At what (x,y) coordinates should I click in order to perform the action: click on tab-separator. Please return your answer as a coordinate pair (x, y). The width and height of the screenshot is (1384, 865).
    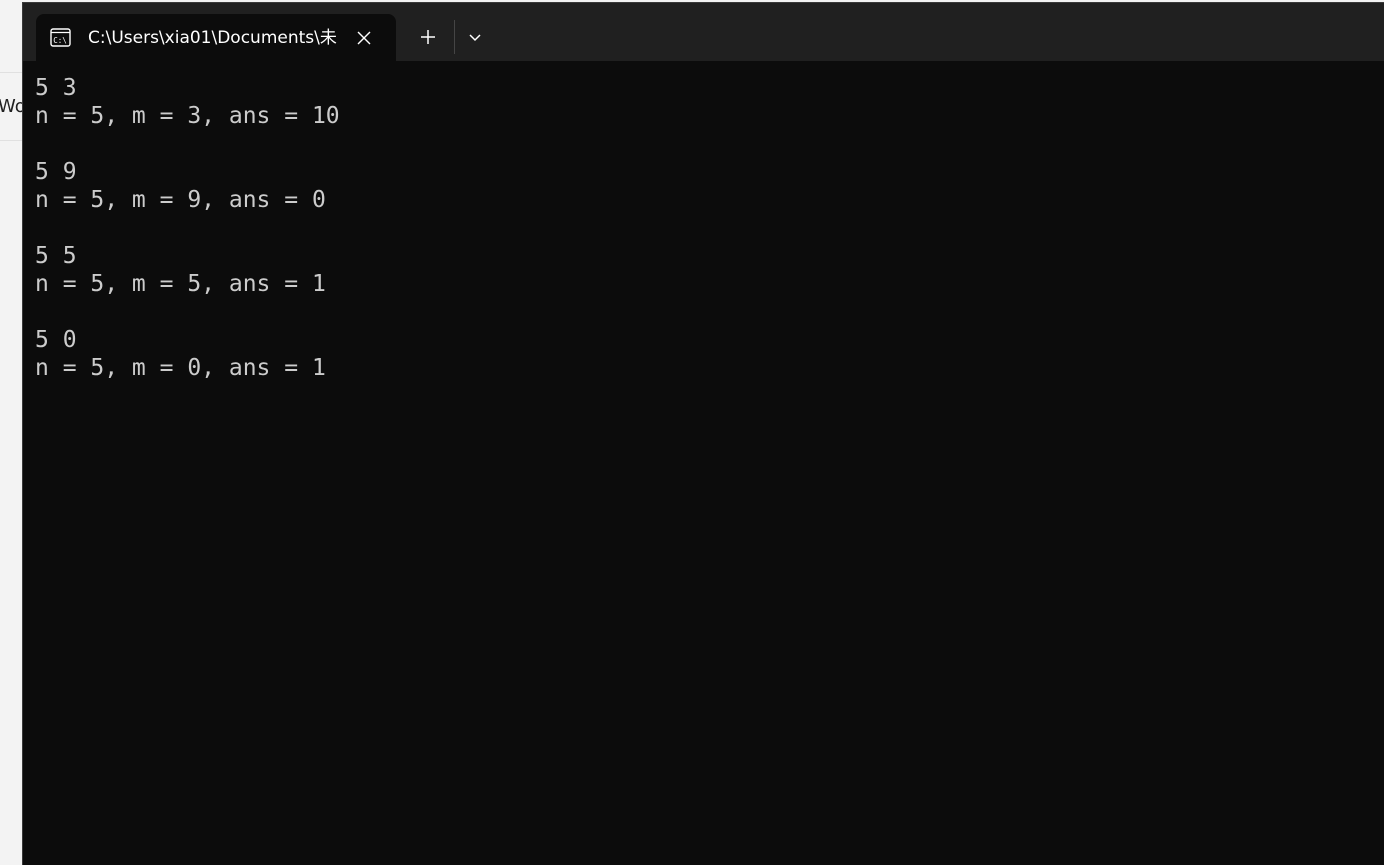
    Looking at the image, I should click on (454, 37).